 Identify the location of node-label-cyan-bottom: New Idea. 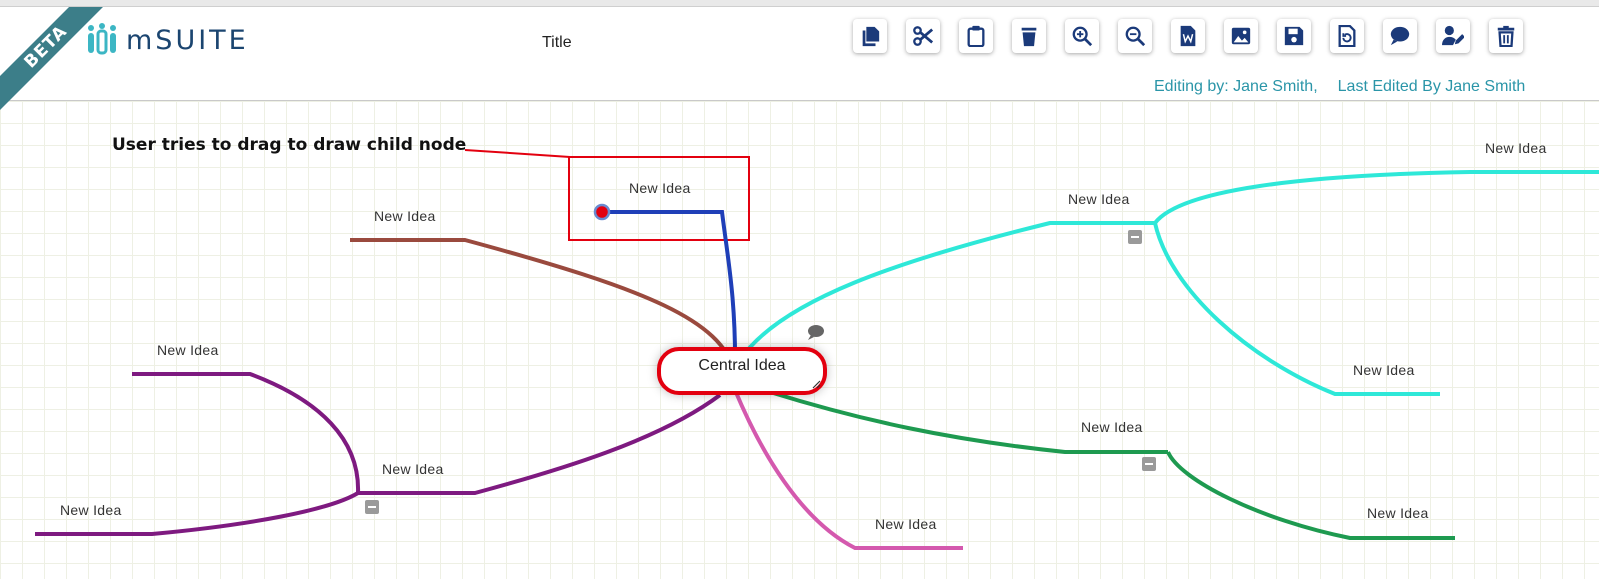
(1384, 370).